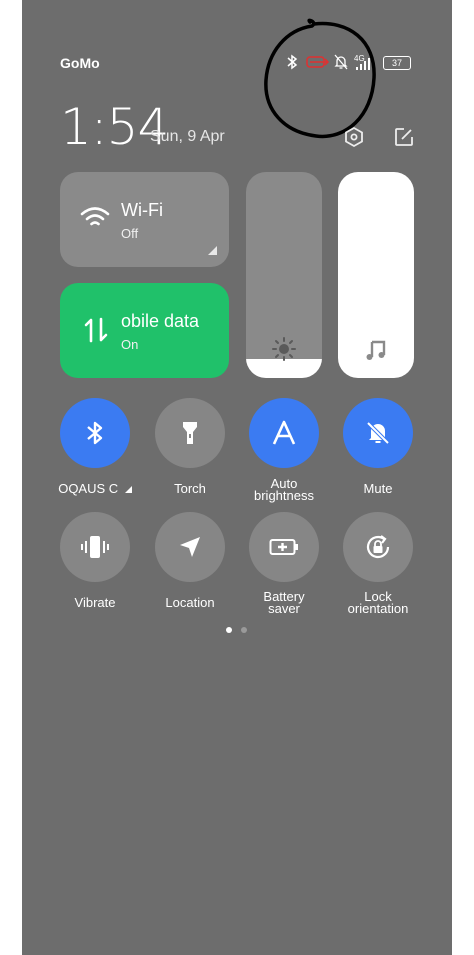 Image resolution: width=474 pixels, height=955 pixels. What do you see at coordinates (80, 63) in the screenshot?
I see `carrier-name: GoMo` at bounding box center [80, 63].